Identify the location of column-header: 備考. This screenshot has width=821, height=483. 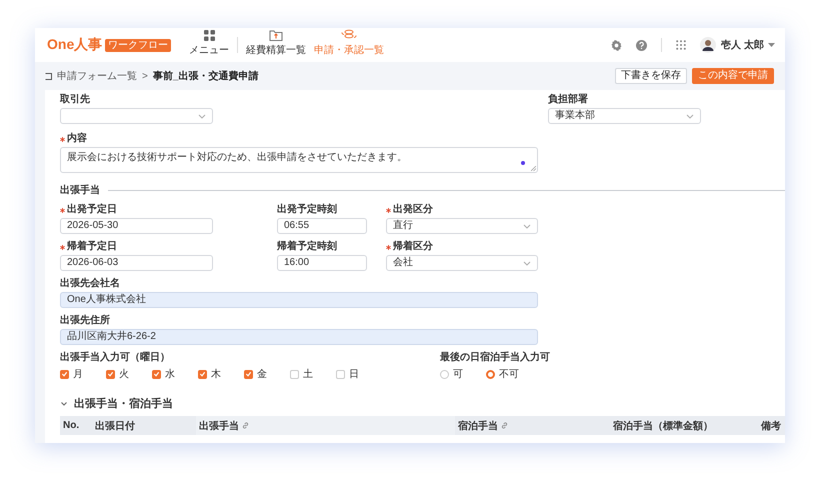
(771, 427).